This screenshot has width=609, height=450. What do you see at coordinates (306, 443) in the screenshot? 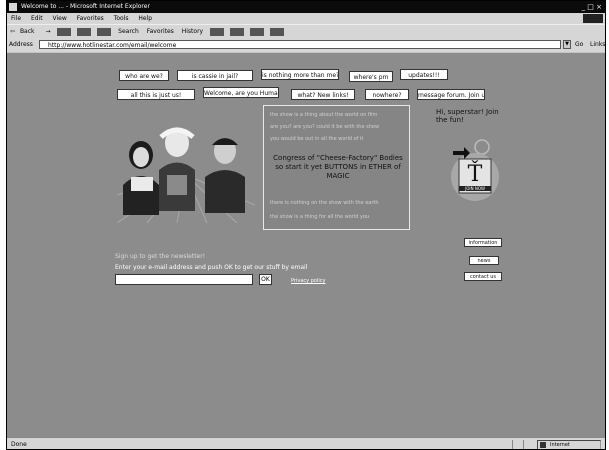
I see `status-bar: Done Internet` at bounding box center [306, 443].